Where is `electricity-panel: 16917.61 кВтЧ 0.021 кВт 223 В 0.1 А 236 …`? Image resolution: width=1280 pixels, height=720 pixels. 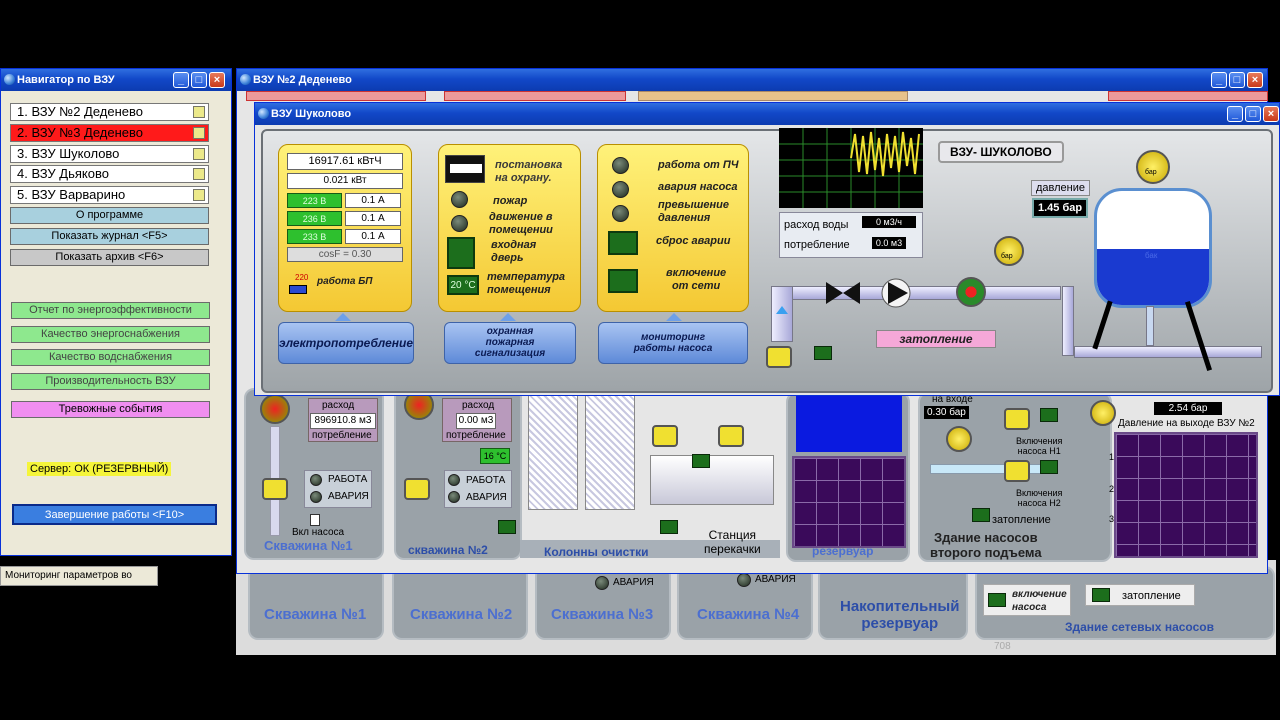
electricity-panel: 16917.61 кВтЧ 0.021 кВт 223 В 0.1 А 236 … is located at coordinates (345, 228).